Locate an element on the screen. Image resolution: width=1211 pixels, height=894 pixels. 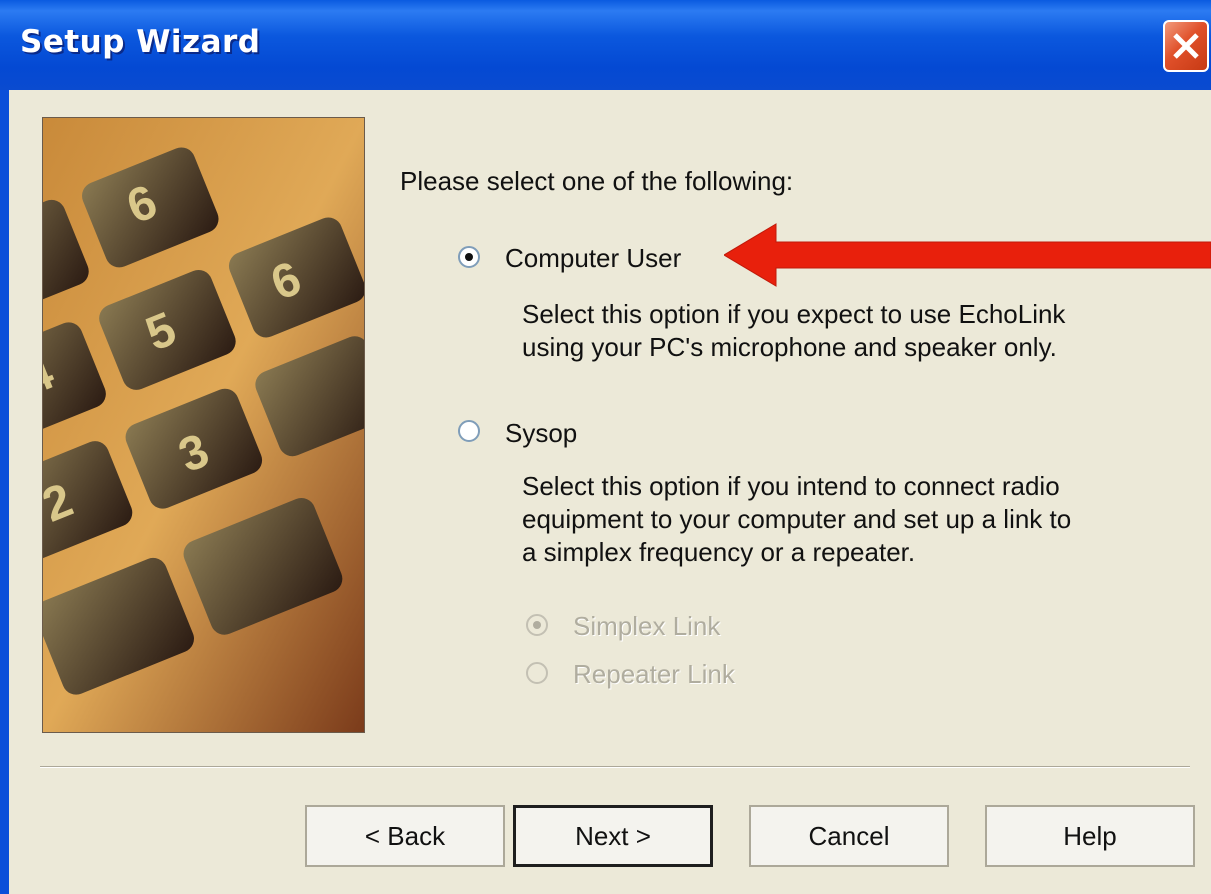
selection-prompt: Please select one of the following: is located at coordinates (597, 181).